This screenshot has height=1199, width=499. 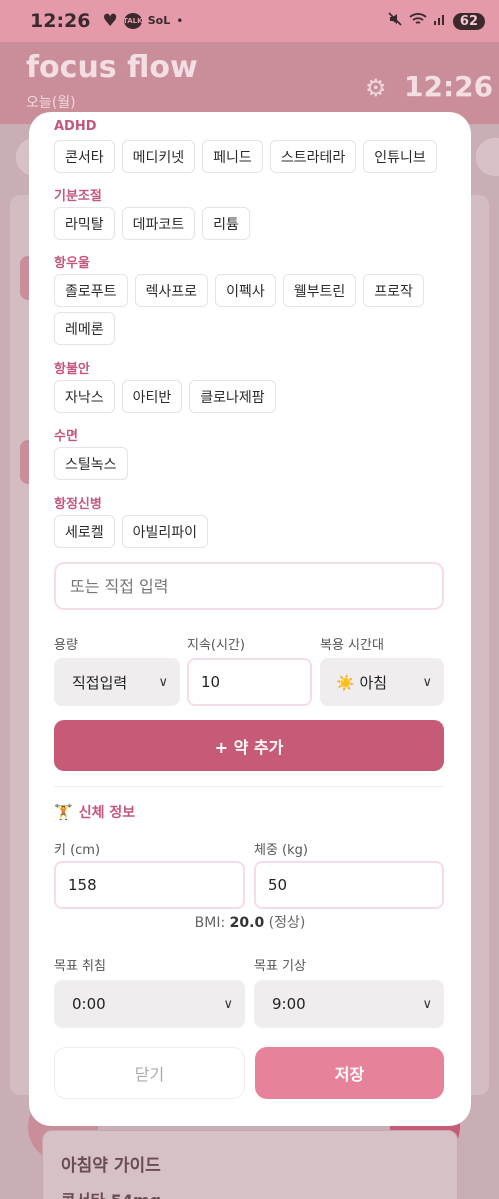 What do you see at coordinates (232, 396) in the screenshot?
I see `med-chip: 클로나제팜` at bounding box center [232, 396].